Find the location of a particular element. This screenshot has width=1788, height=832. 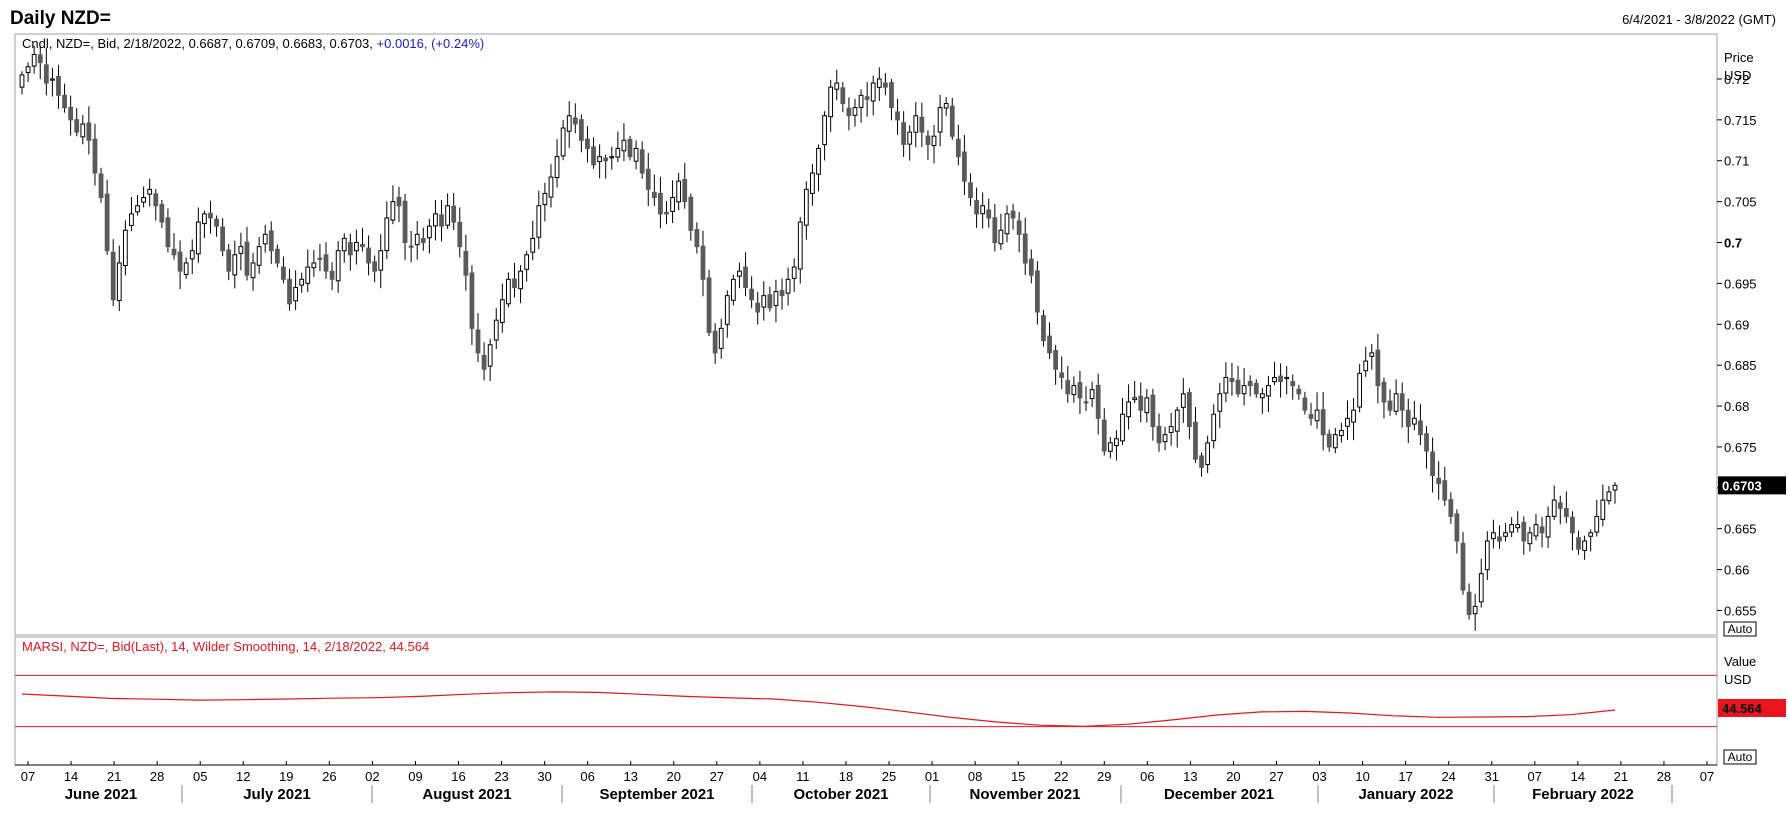

x-month-label: August 2021 is located at coordinates (466, 794).